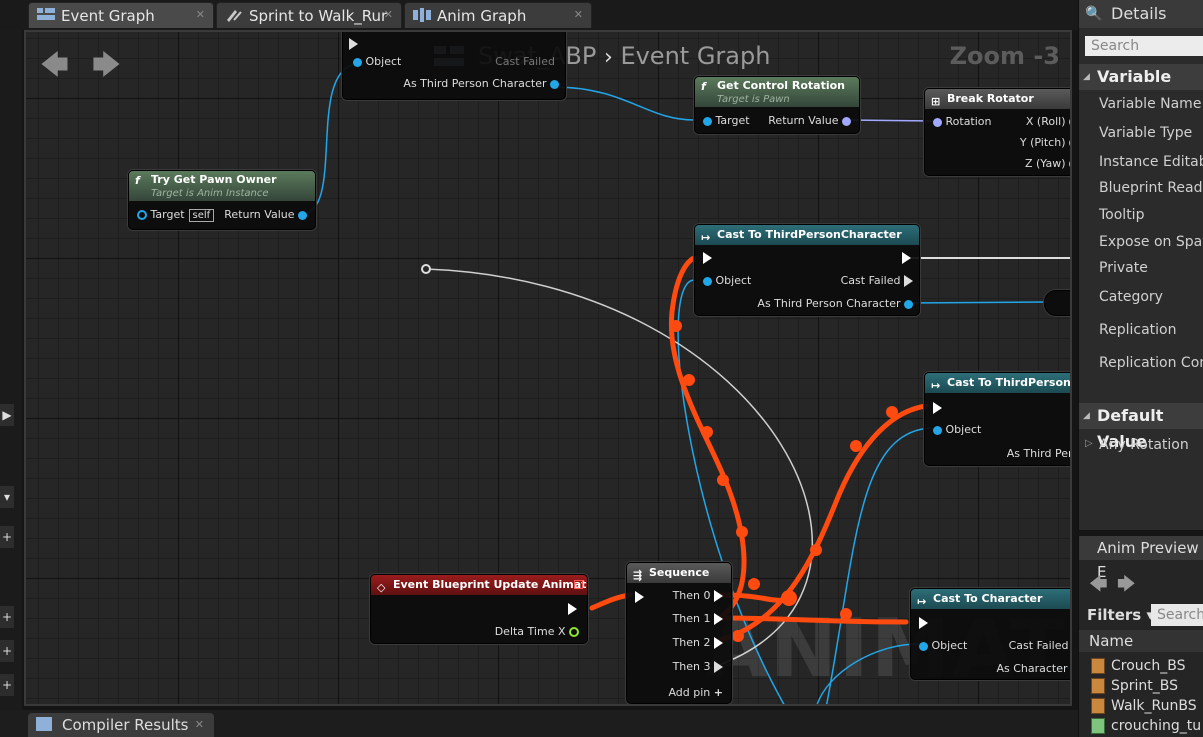  I want to click on delta-time-pin: Delta Time X, so click(537, 631).